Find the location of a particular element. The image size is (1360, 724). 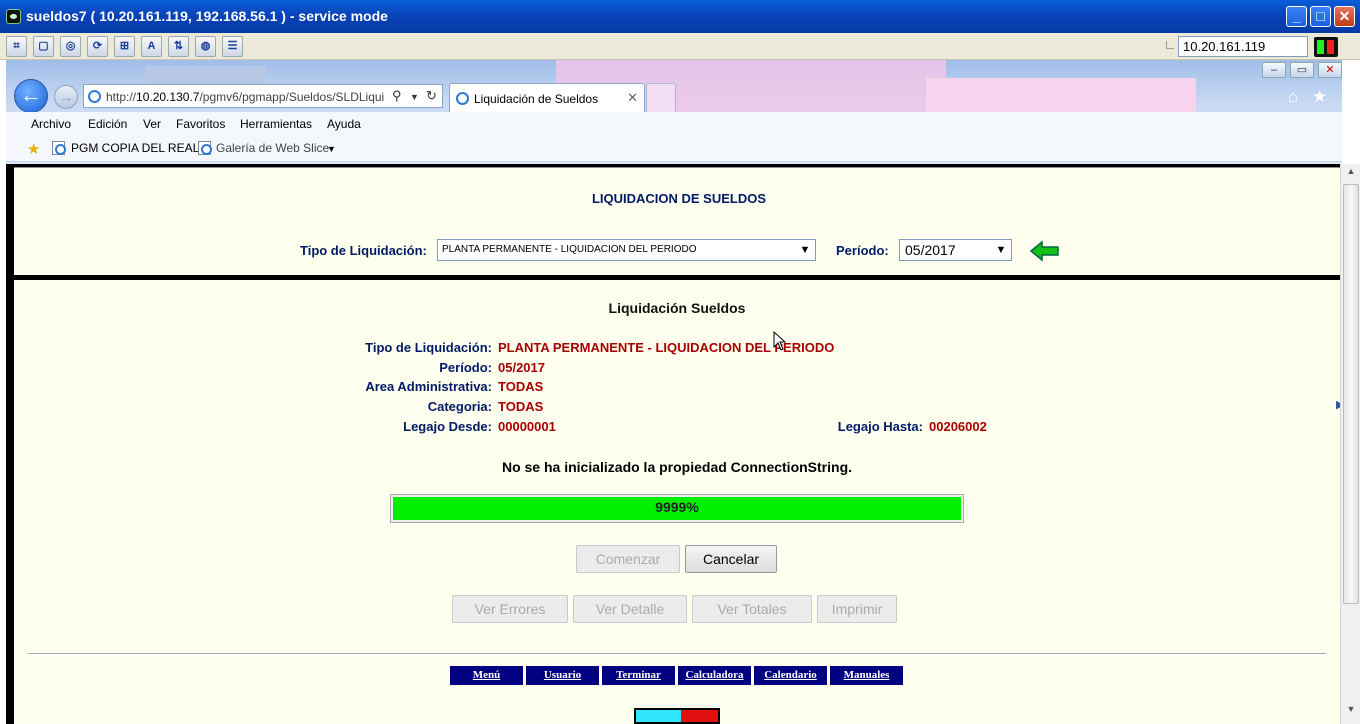

page-icon is located at coordinates (59, 148).